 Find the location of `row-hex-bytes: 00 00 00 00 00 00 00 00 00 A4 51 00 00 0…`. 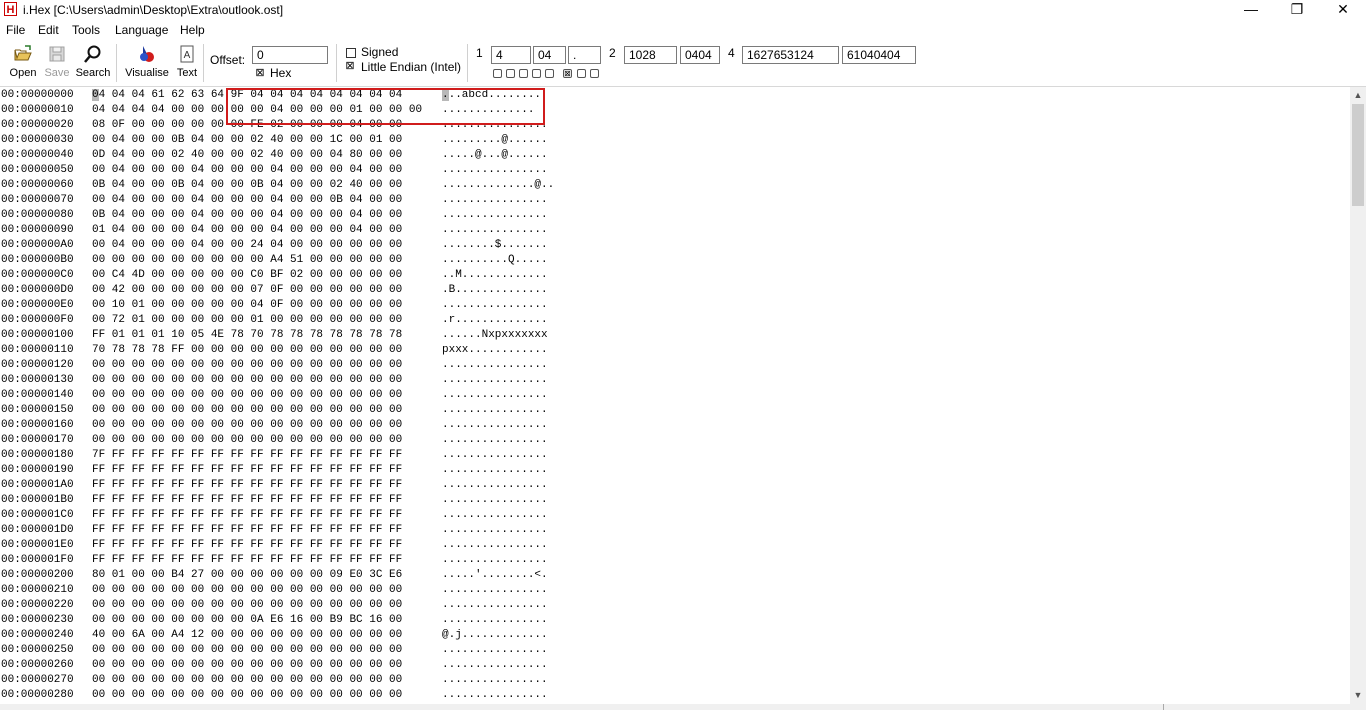

row-hex-bytes: 00 00 00 00 00 00 00 00 00 A4 51 00 00 0… is located at coordinates (247, 260).